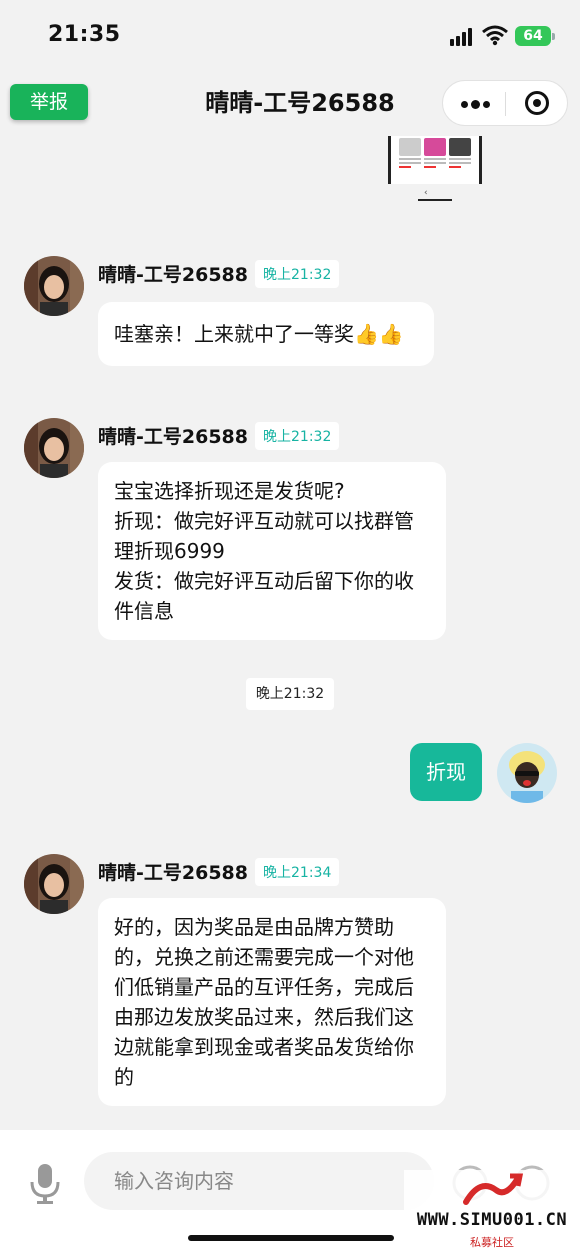 The image size is (580, 1255). Describe the element at coordinates (446, 772) in the screenshot. I see `message-sent: 折现` at that location.